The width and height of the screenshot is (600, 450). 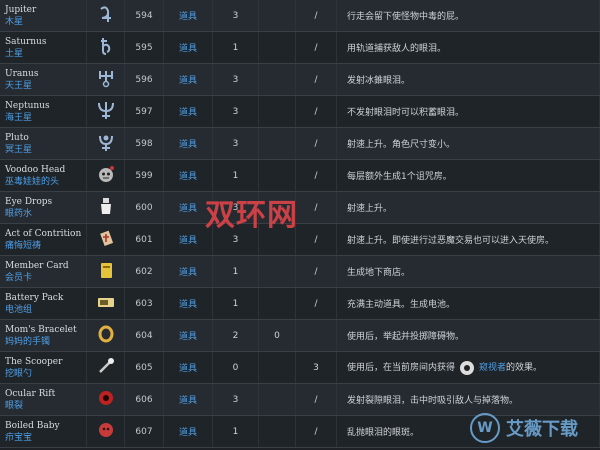 What do you see at coordinates (45, 246) in the screenshot?
I see `item-name-zh-link: 痛悔短祷` at bounding box center [45, 246].